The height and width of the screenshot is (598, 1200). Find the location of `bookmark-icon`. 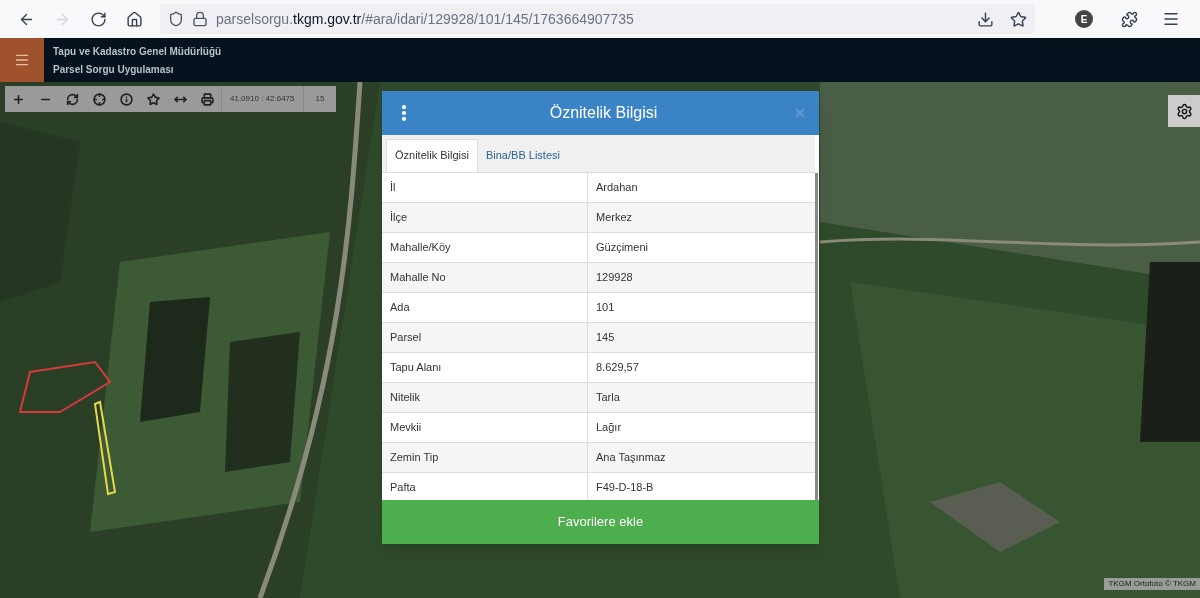

bookmark-icon is located at coordinates (1018, 19).